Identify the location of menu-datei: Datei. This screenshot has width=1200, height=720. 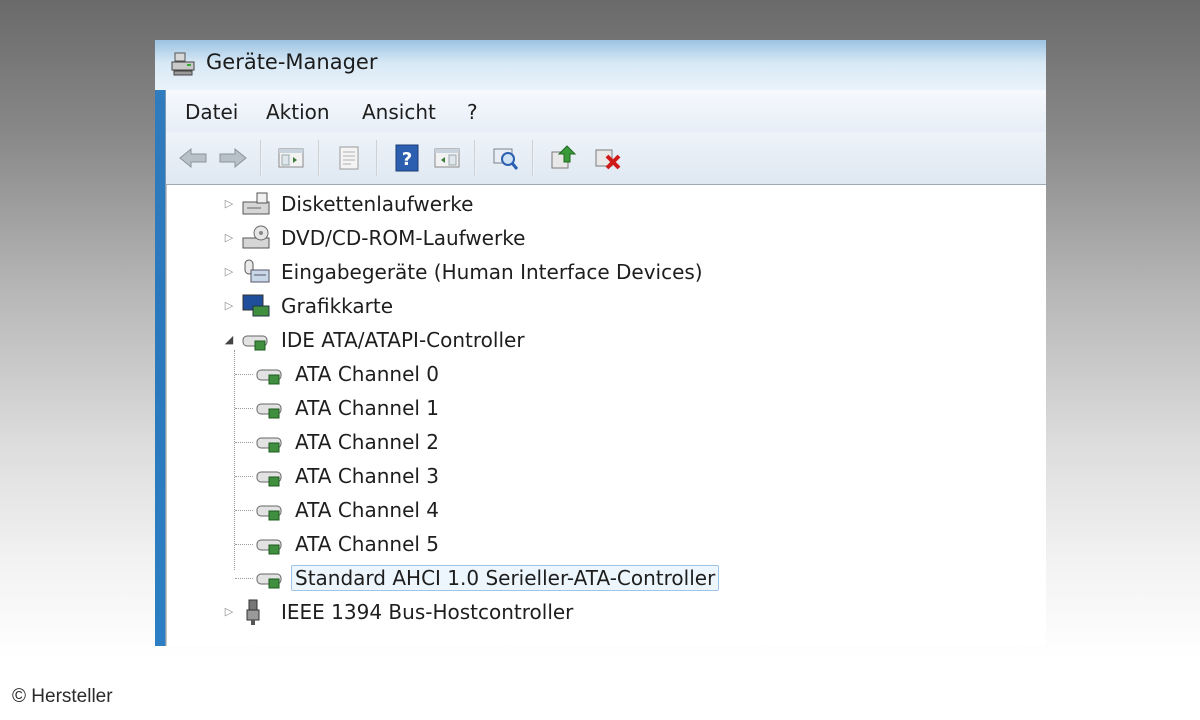
(211, 112).